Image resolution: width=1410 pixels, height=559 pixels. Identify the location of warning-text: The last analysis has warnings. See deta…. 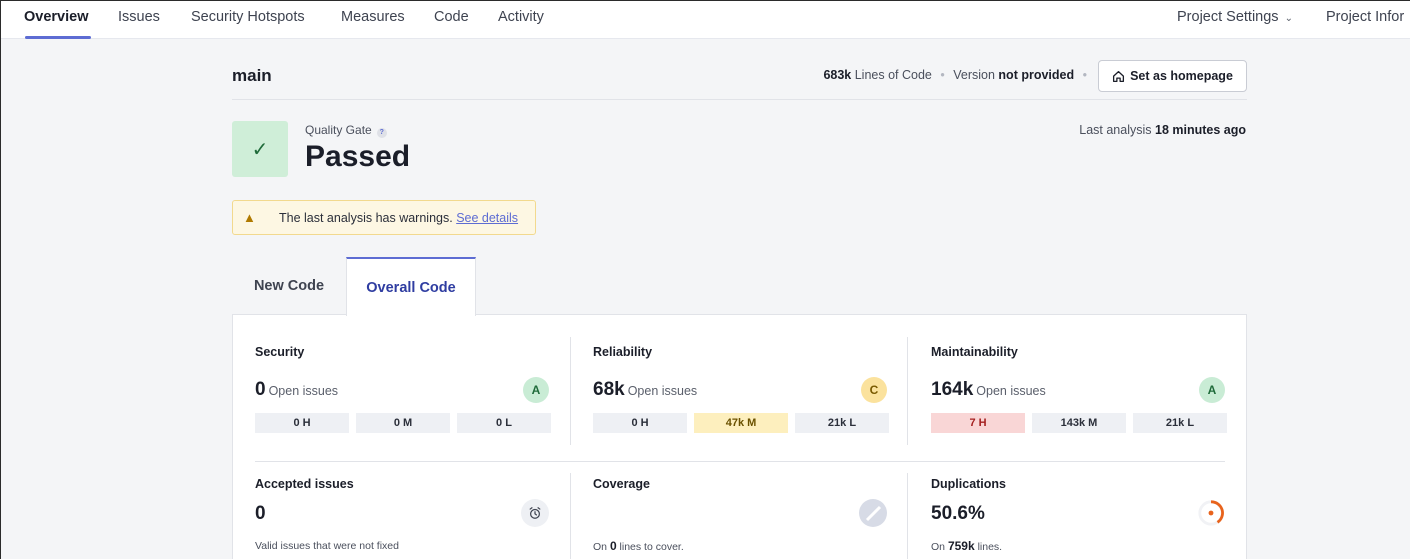
(398, 218).